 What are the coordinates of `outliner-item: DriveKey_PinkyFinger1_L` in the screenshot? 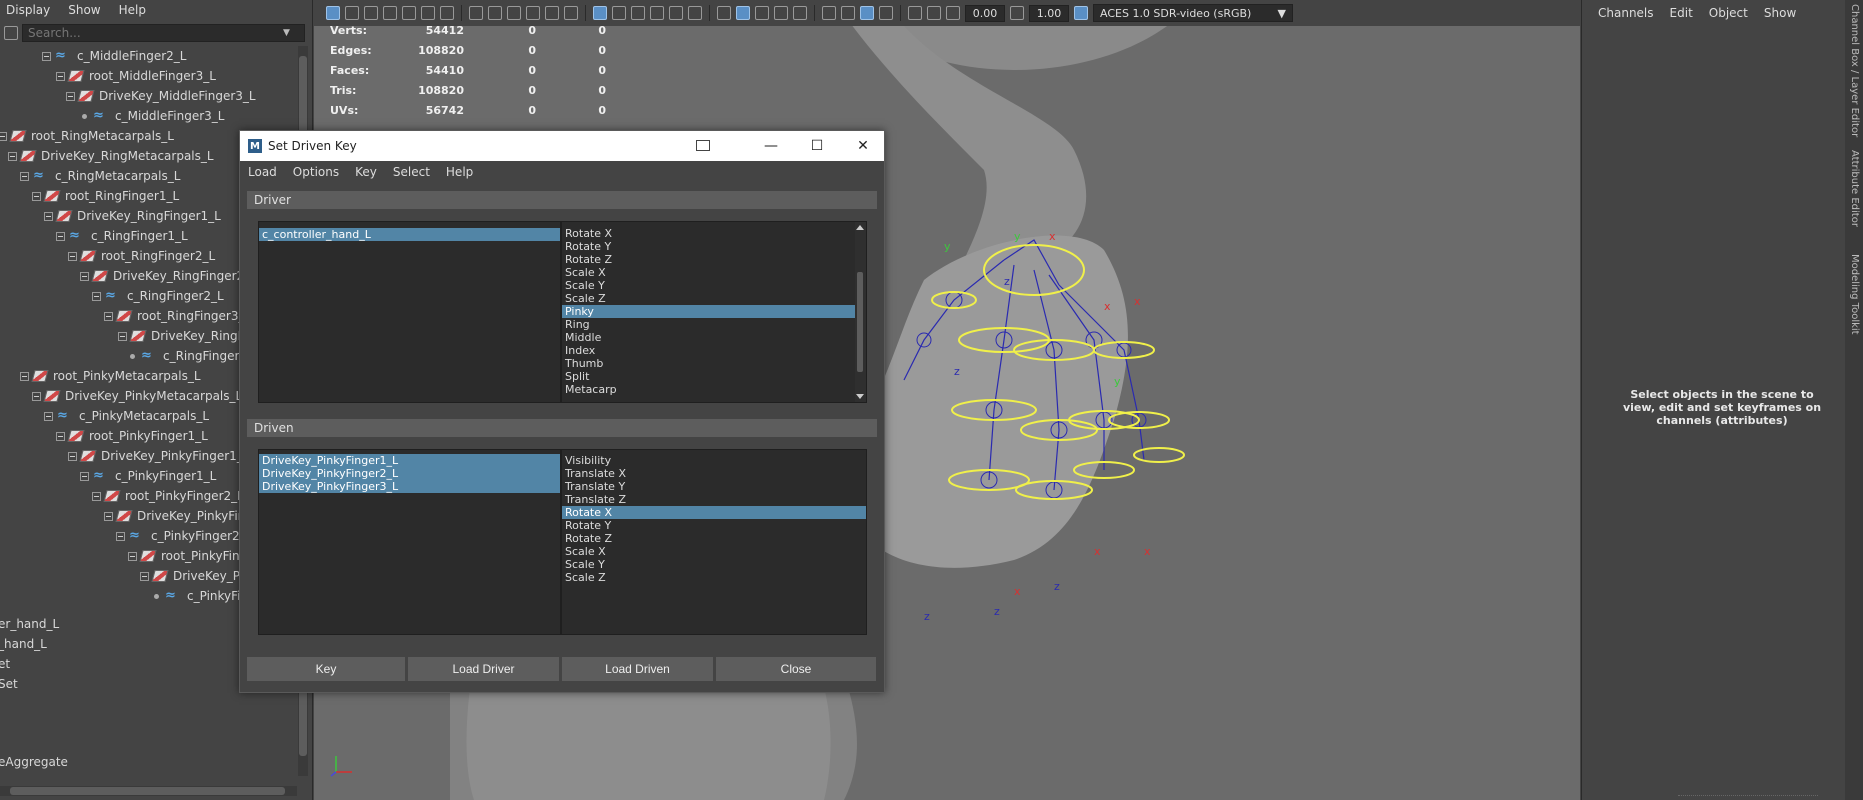 It's located at (159, 456).